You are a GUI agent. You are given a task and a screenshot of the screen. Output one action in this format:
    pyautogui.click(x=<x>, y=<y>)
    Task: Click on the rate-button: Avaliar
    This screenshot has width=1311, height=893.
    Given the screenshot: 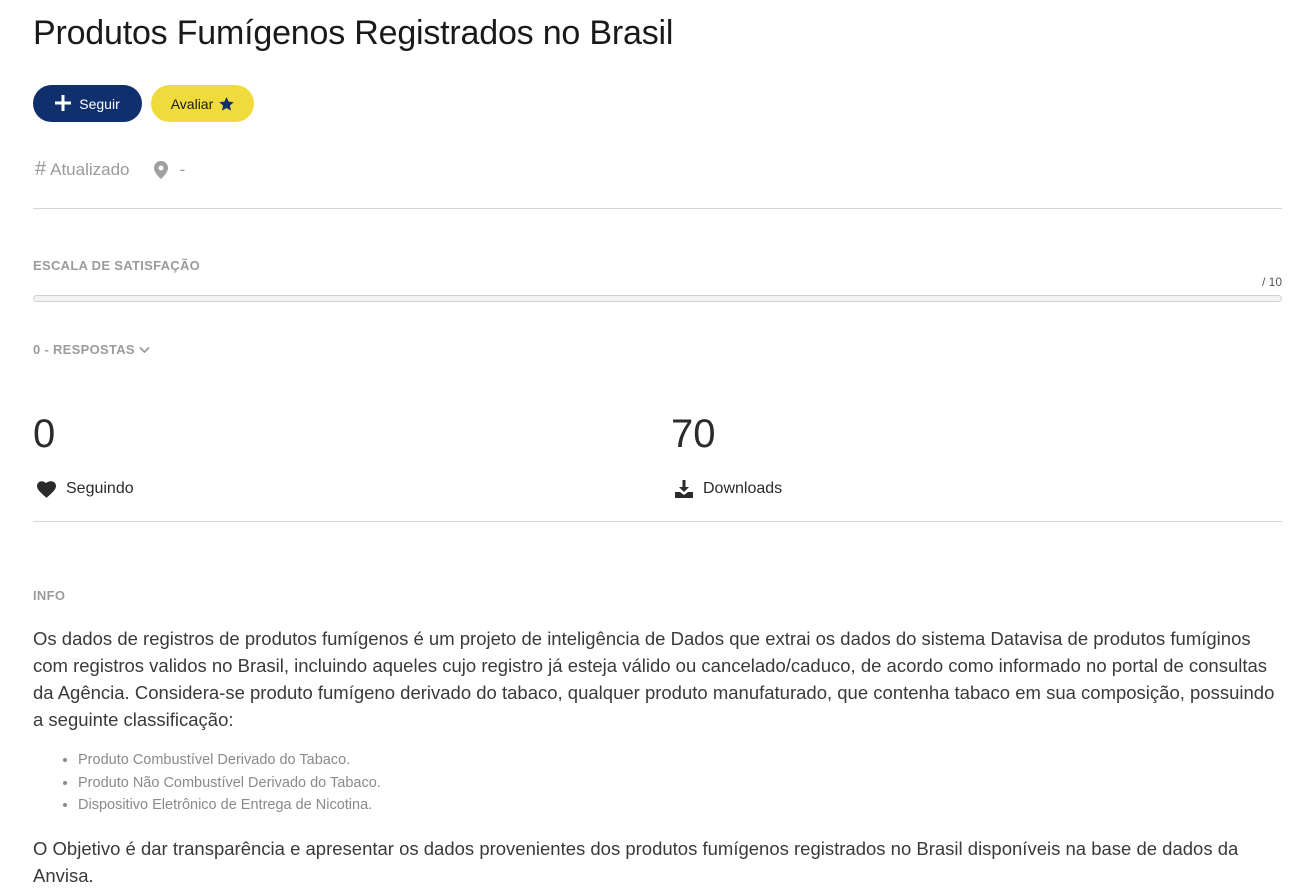 What is the action you would take?
    pyautogui.click(x=202, y=103)
    